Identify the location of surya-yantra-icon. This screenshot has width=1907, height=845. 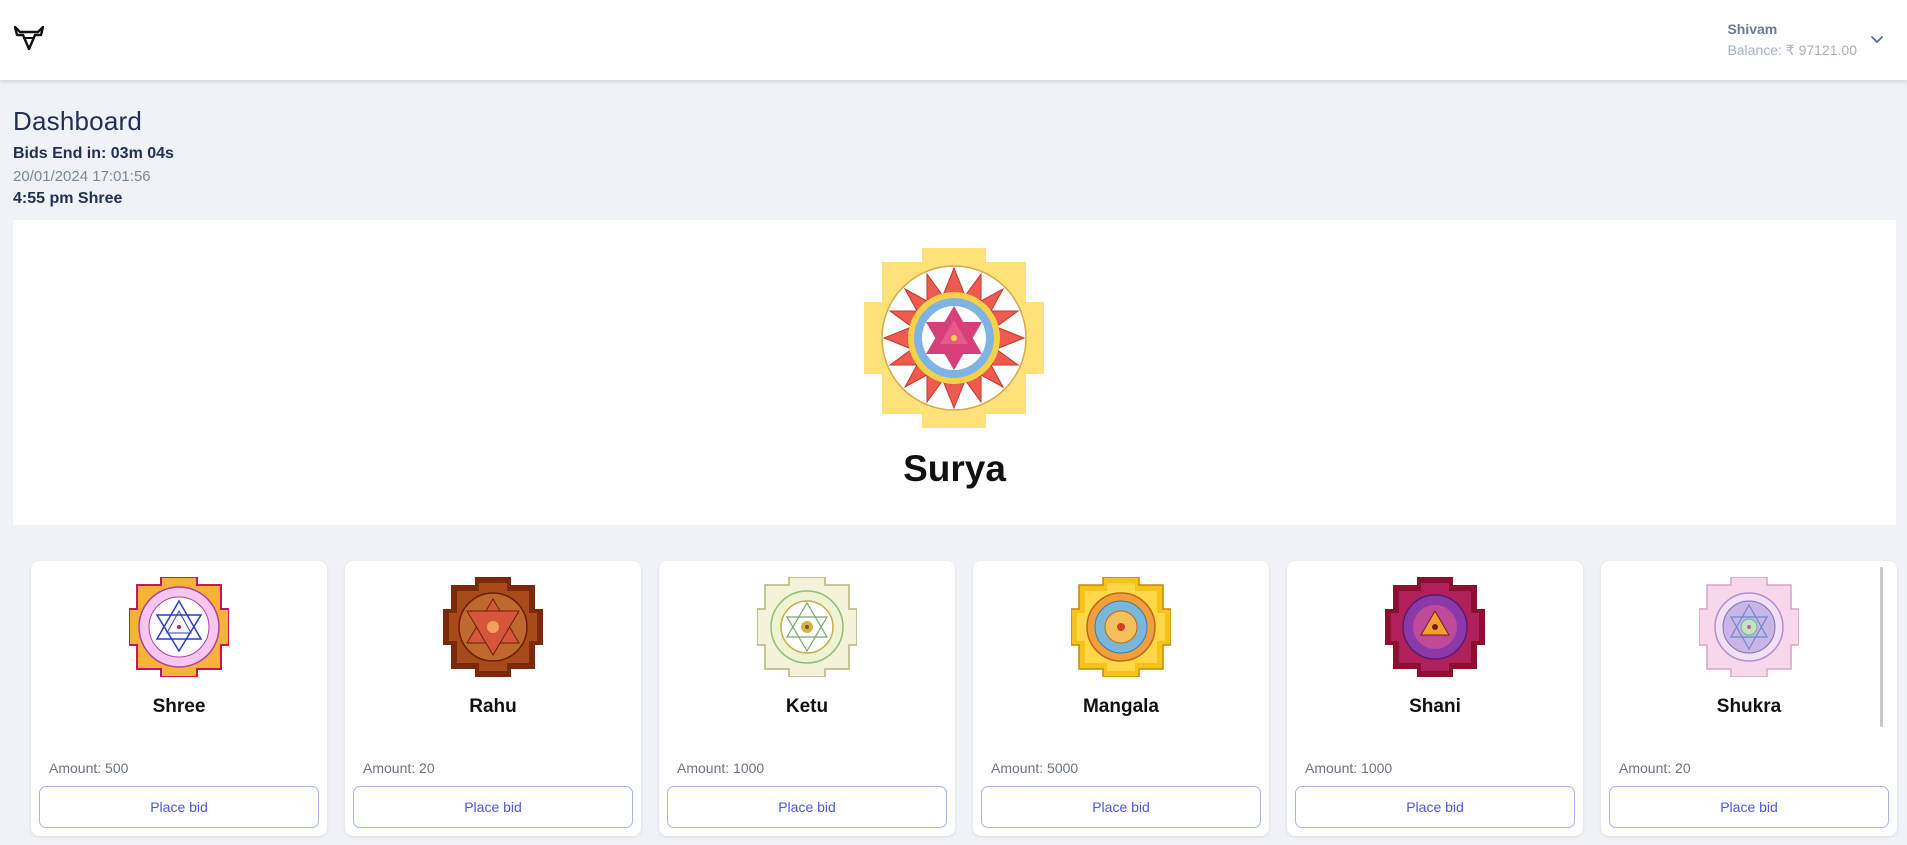
(954, 338).